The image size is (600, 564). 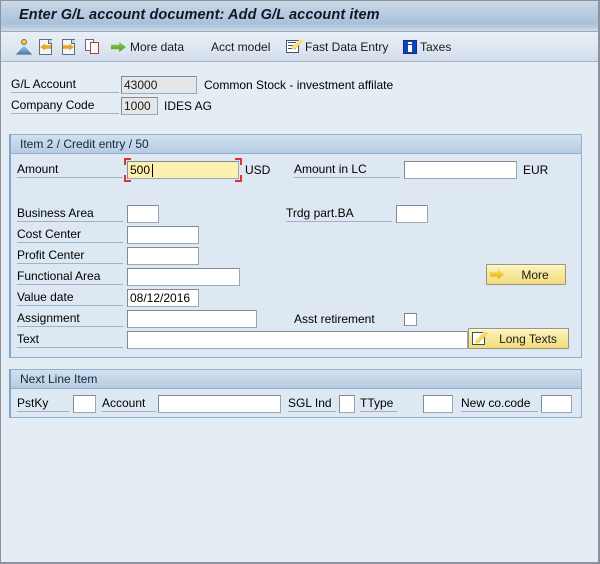 I want to click on assignment-label: Assignment, so click(x=70, y=319).